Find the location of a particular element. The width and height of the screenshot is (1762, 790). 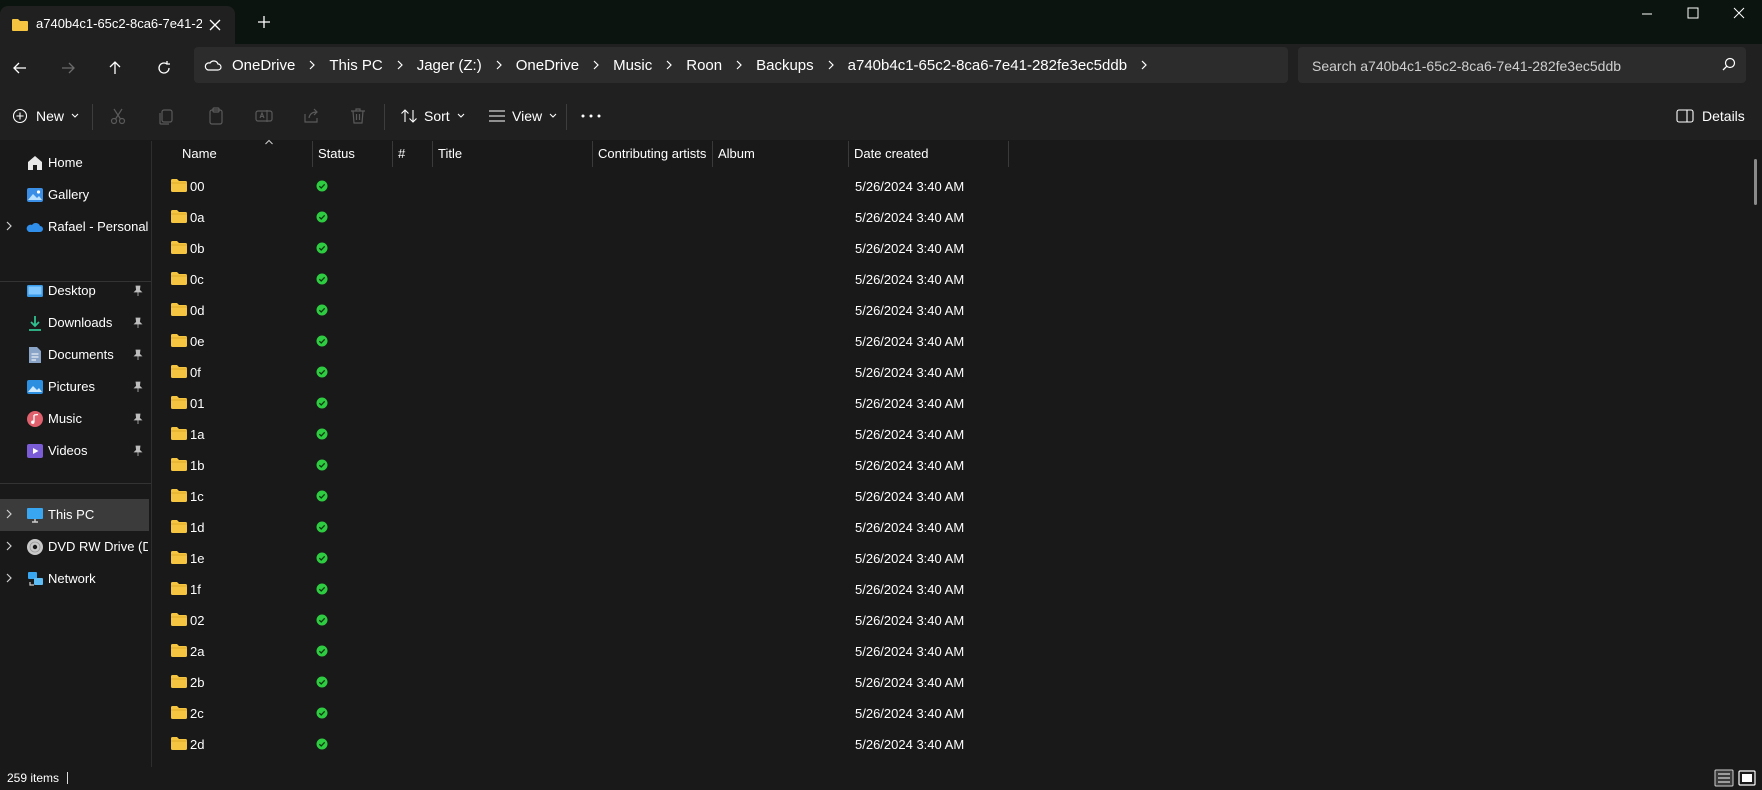

copy-icon is located at coordinates (166, 116).